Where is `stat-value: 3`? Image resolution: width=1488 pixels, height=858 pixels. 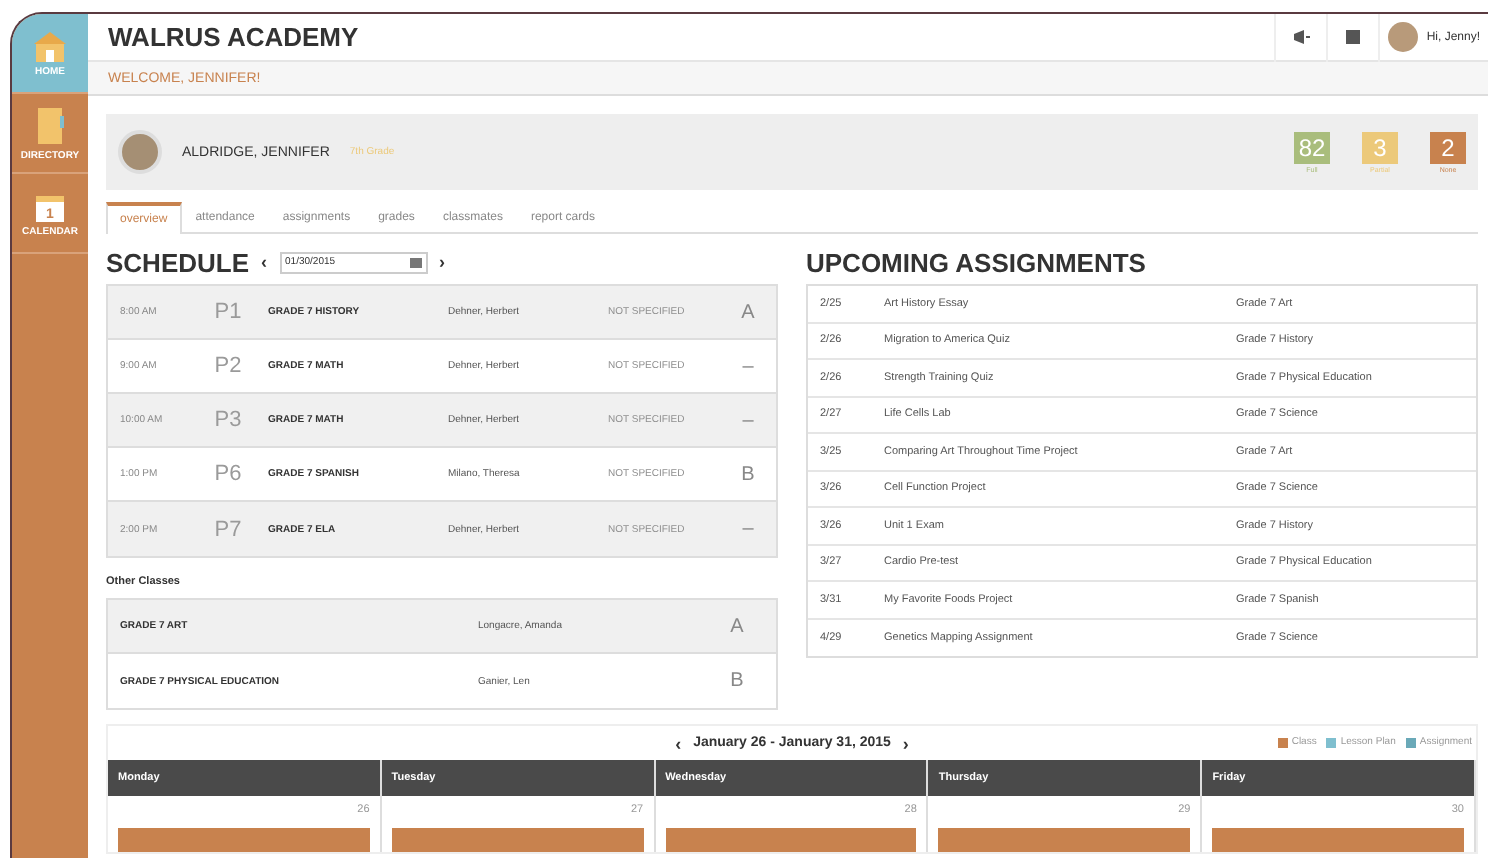
stat-value: 3 is located at coordinates (1380, 147).